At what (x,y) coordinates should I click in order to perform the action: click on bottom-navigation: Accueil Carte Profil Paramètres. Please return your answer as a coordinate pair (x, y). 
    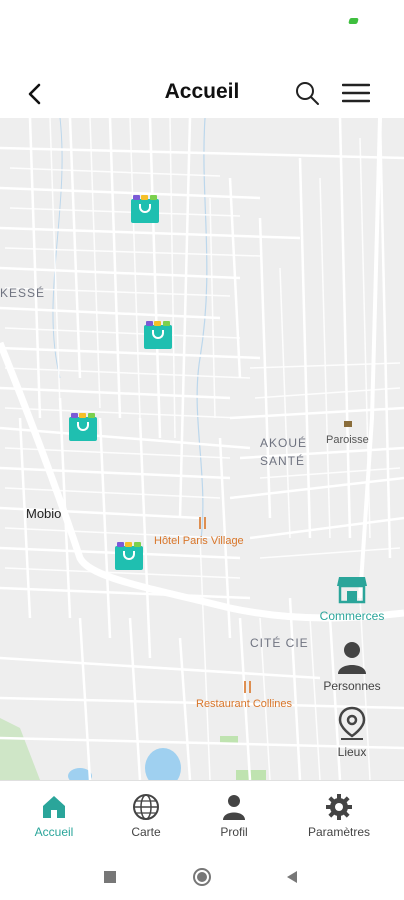
    Looking at the image, I should click on (202, 816).